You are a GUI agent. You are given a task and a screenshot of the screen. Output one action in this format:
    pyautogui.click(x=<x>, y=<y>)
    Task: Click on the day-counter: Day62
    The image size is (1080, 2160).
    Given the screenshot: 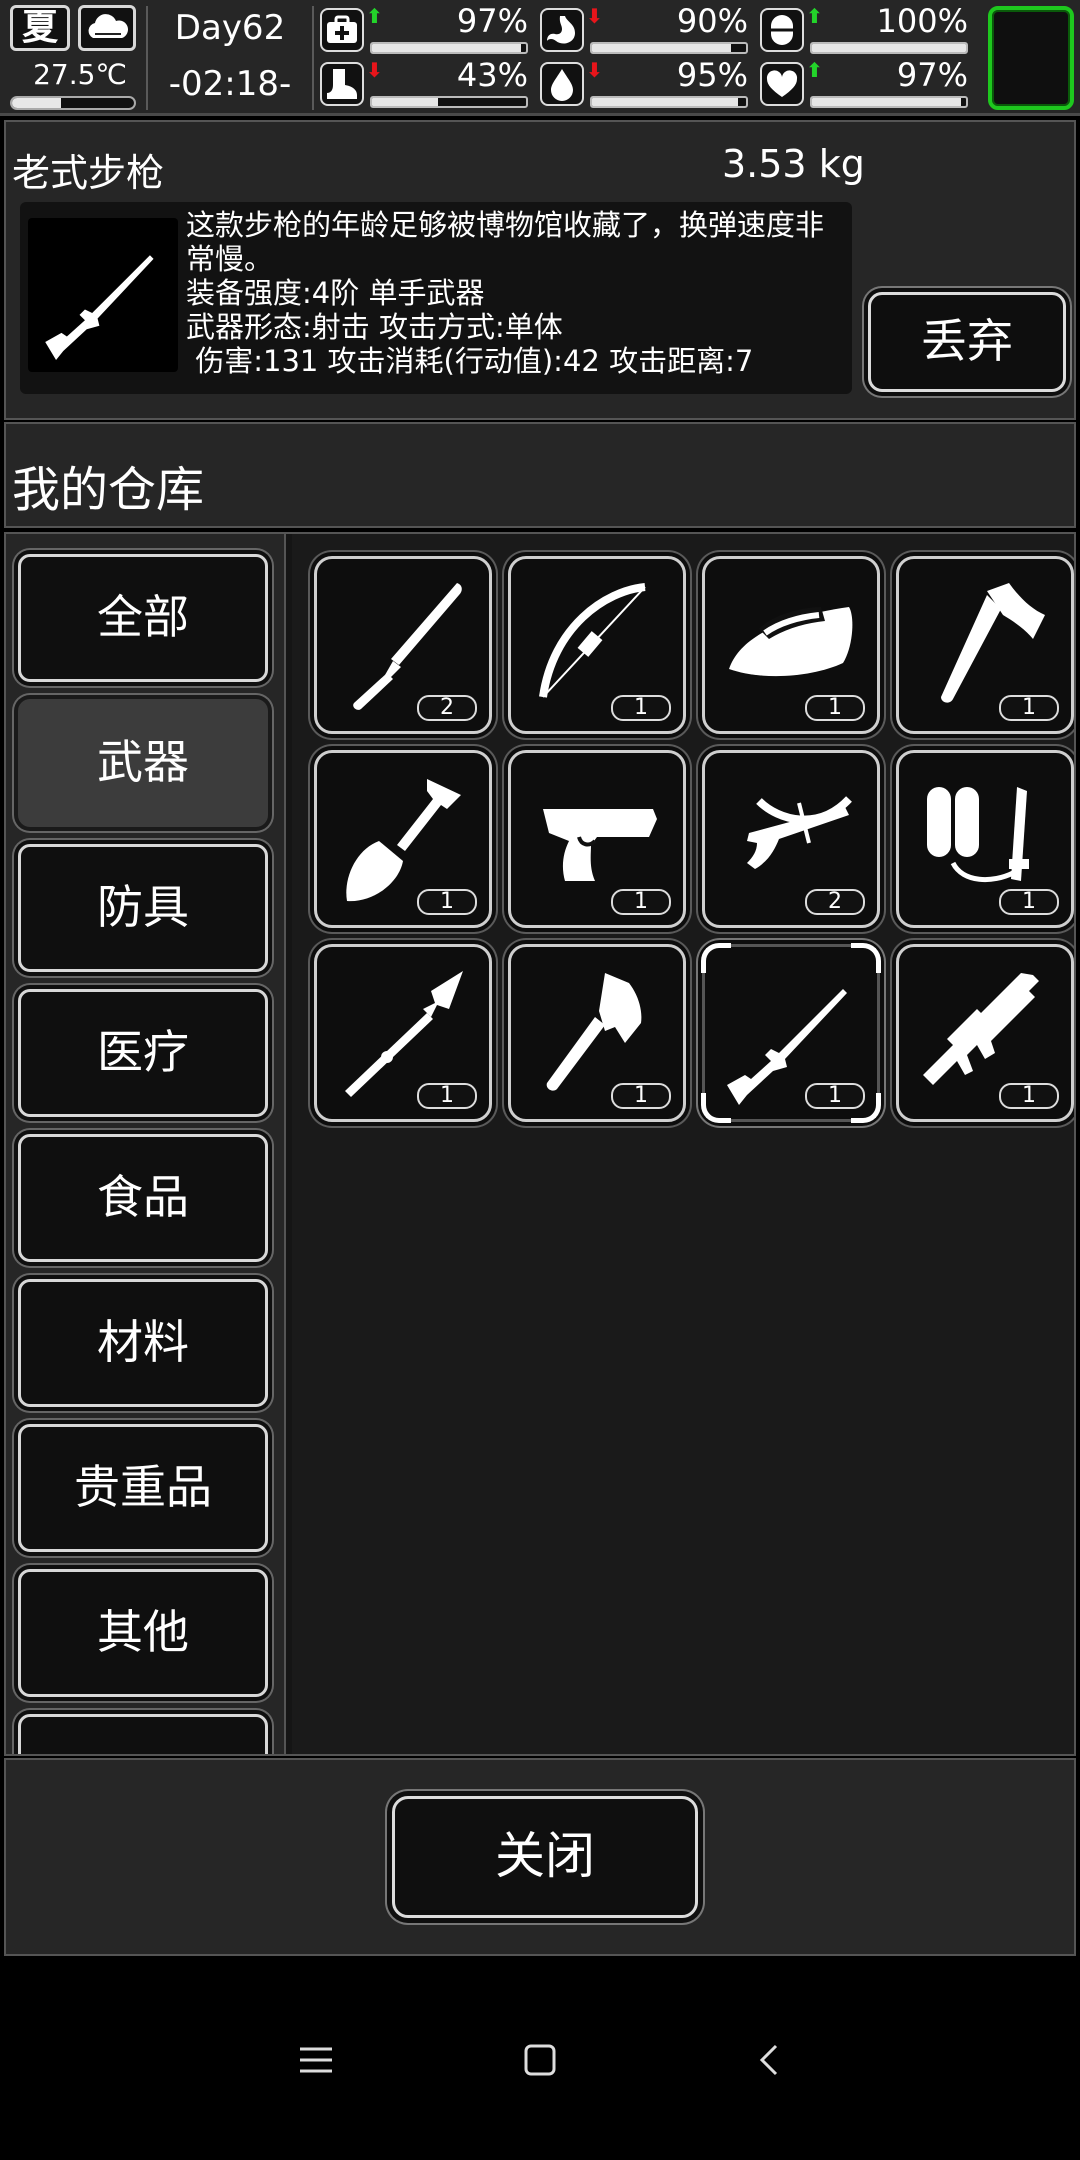 What is the action you would take?
    pyautogui.click(x=230, y=28)
    